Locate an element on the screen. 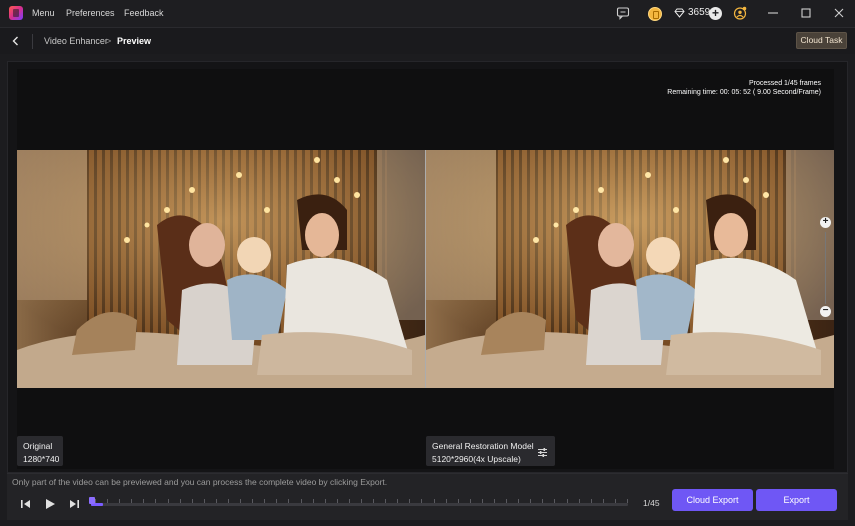 Image resolution: width=855 pixels, height=526 pixels. add-gems-button: + is located at coordinates (715, 13).